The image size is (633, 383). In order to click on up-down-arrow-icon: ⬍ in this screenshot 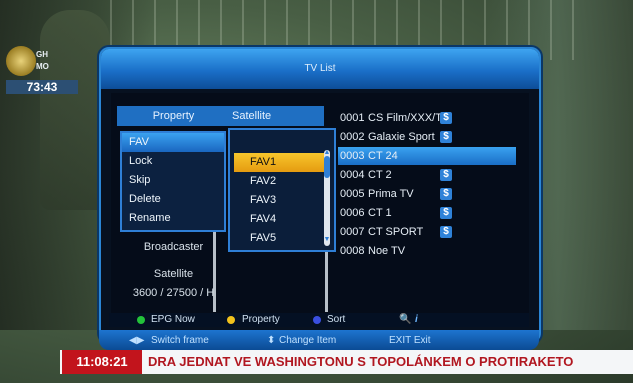, I will do `click(271, 340)`.